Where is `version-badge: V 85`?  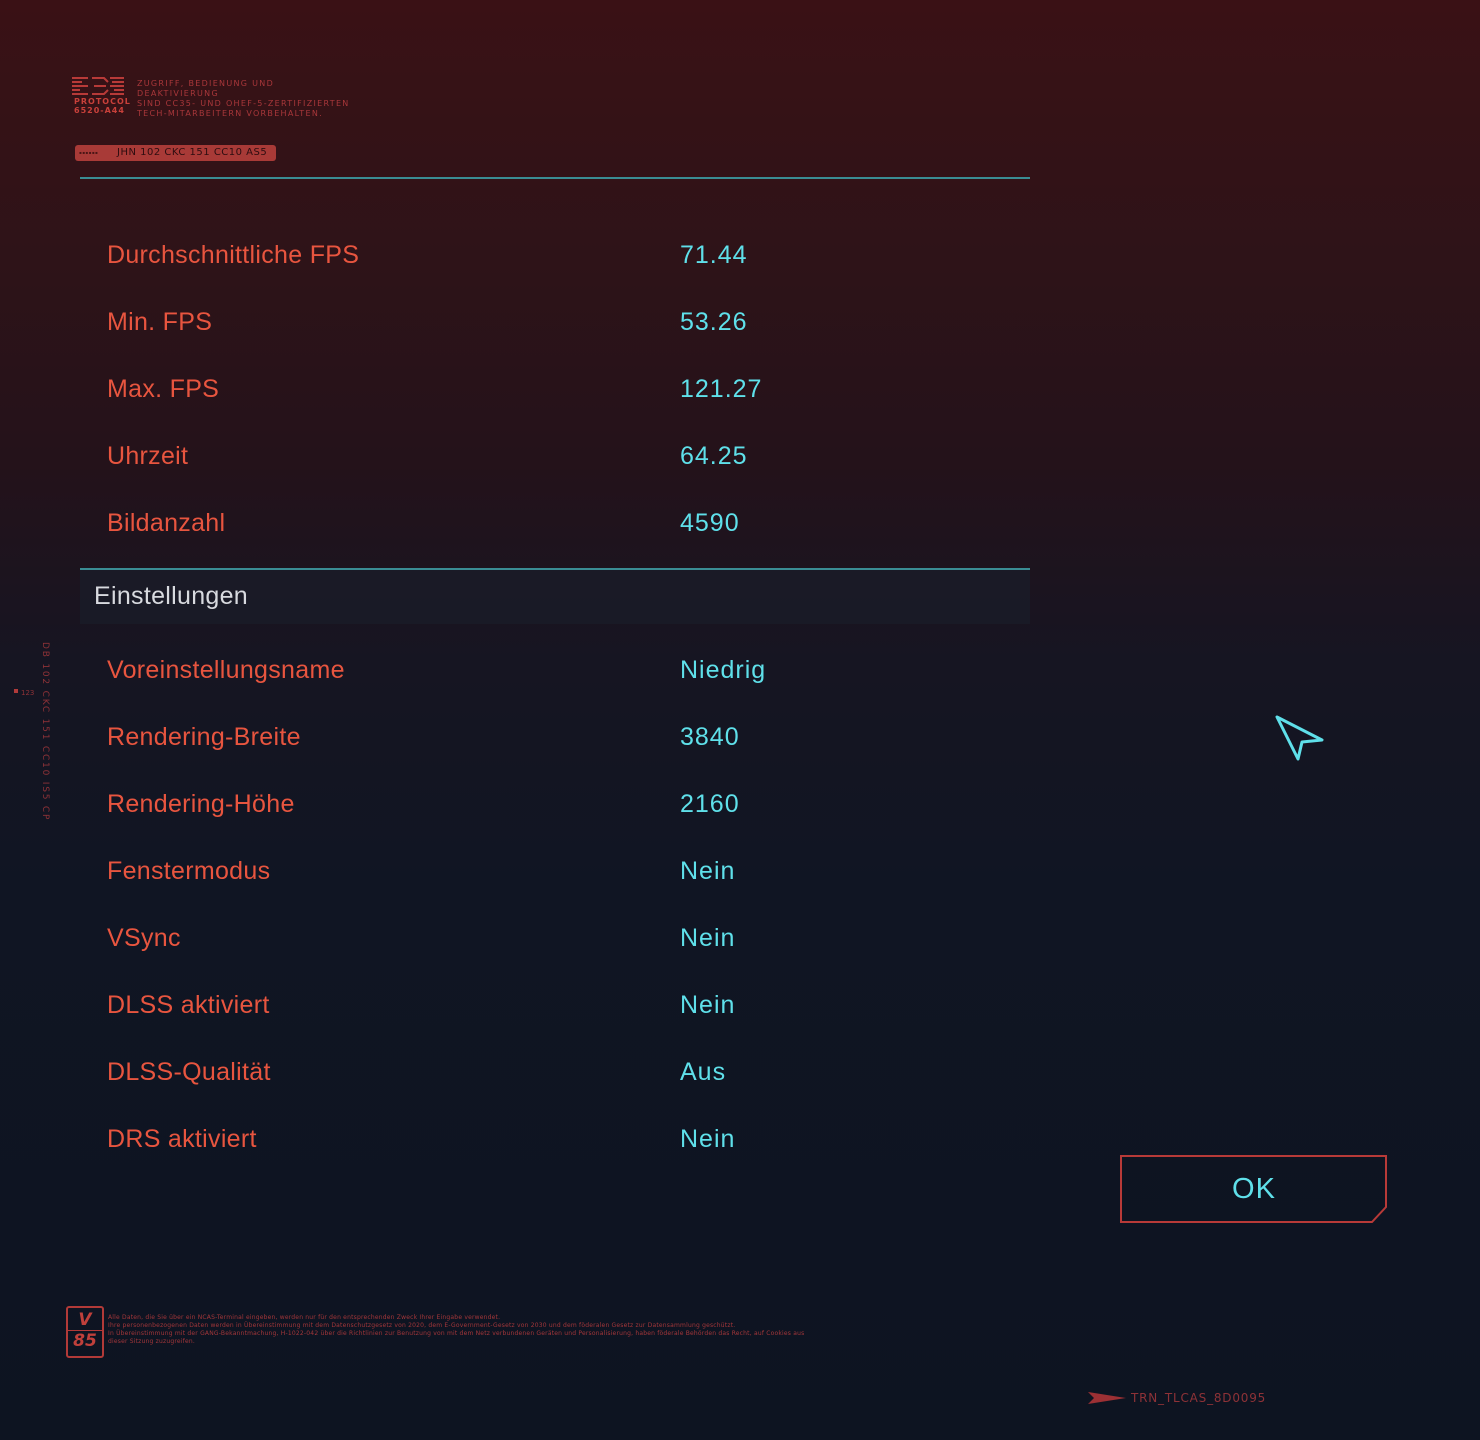 version-badge: V 85 is located at coordinates (85, 1332).